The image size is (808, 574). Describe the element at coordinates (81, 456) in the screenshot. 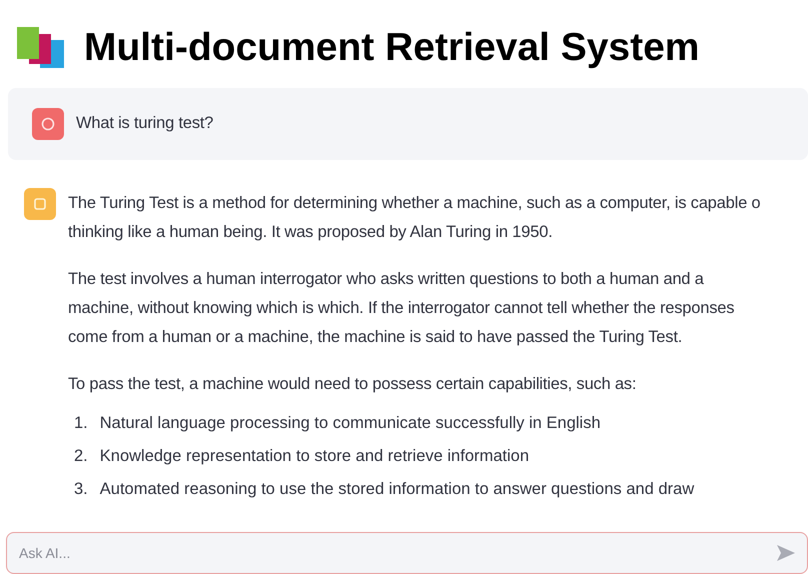

I see `list-number: 2.` at that location.